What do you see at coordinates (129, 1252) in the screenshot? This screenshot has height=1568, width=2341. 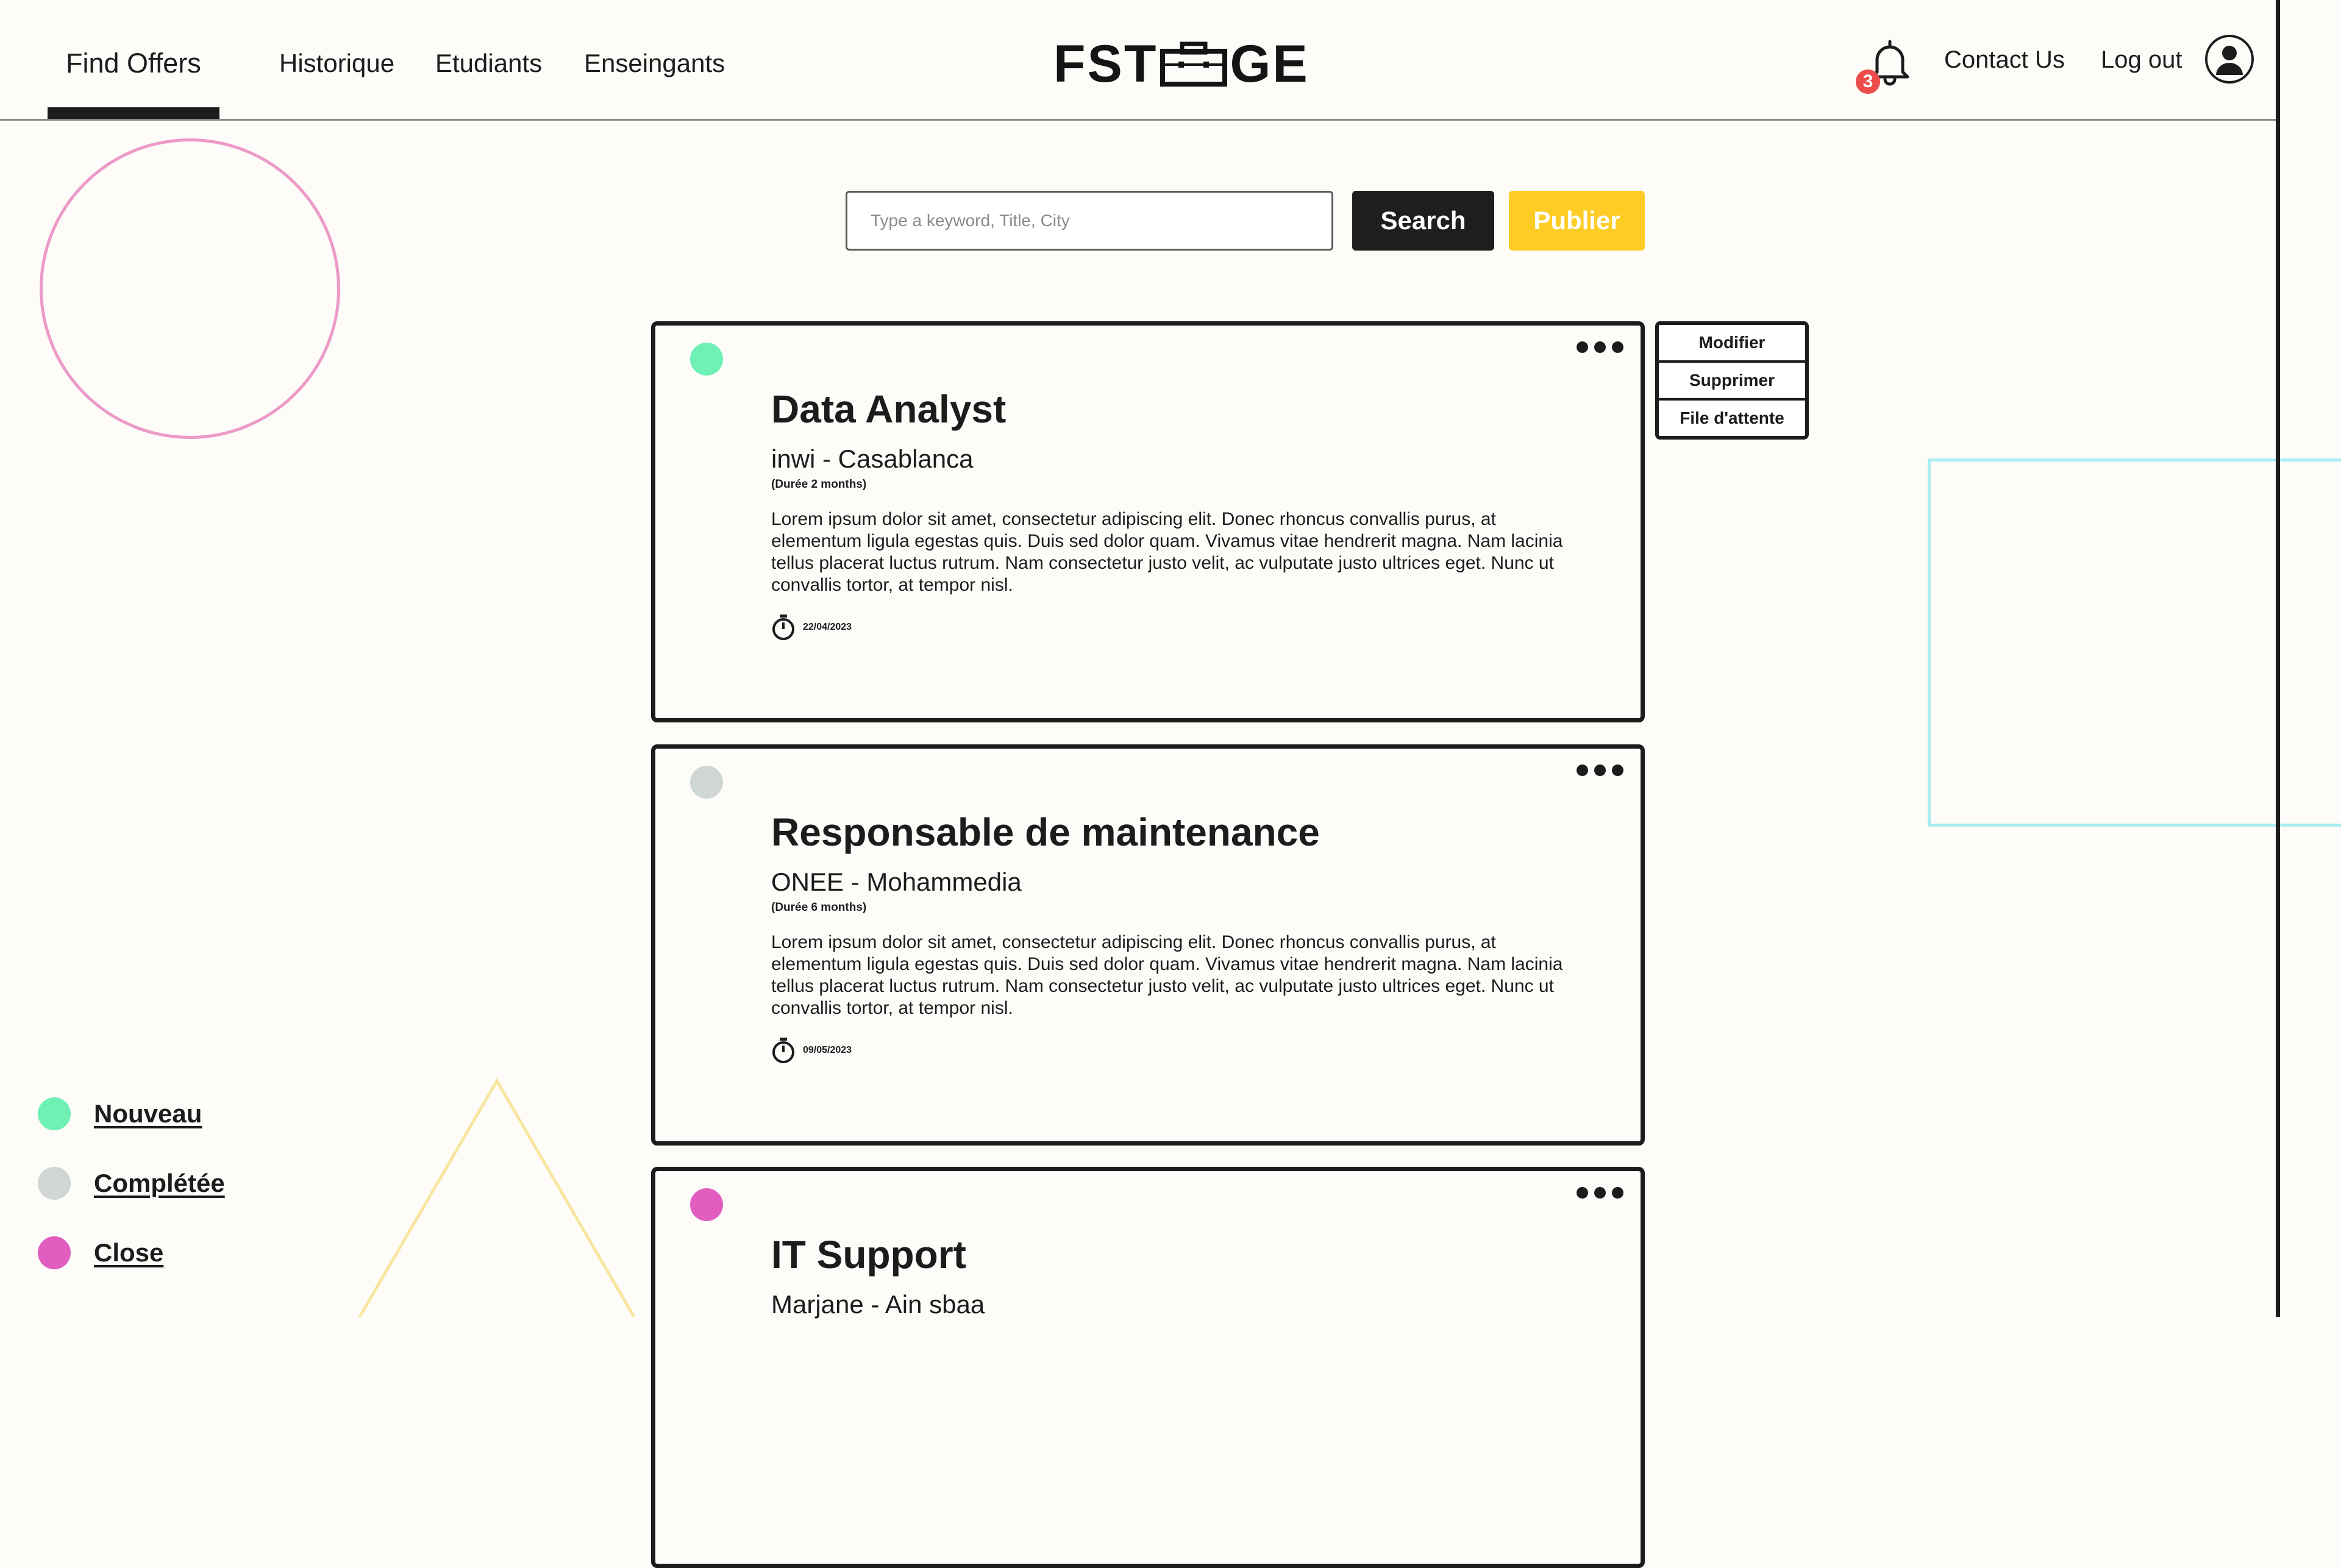 I see `legend-label: Close` at bounding box center [129, 1252].